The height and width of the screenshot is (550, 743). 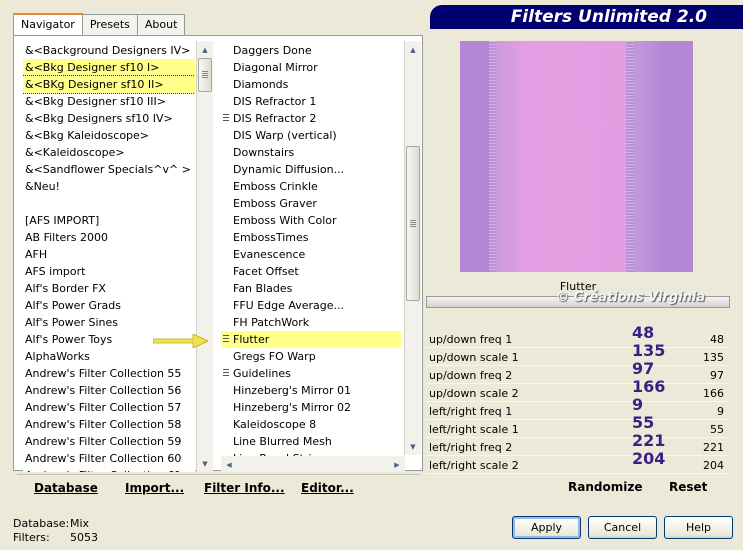 What do you see at coordinates (622, 527) in the screenshot?
I see `cancel-button: Cancel` at bounding box center [622, 527].